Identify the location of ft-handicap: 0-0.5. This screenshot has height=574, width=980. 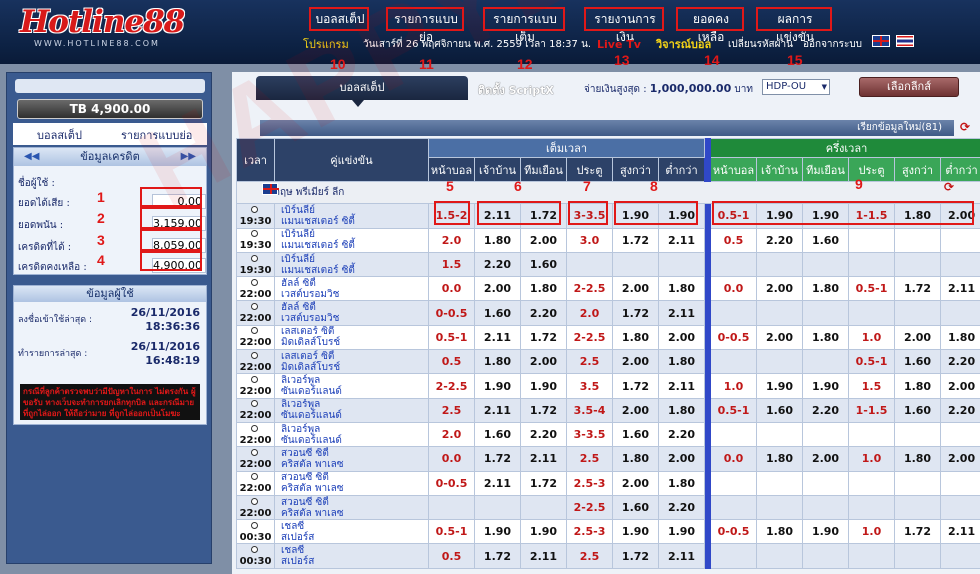
(451, 313).